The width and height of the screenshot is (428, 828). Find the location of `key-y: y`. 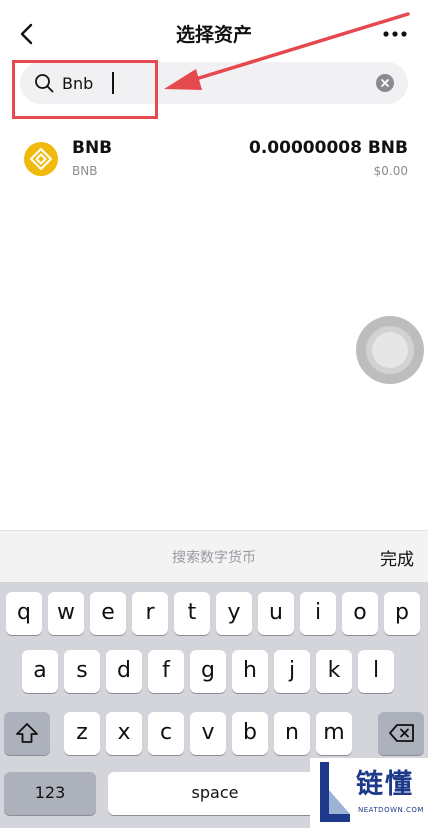

key-y: y is located at coordinates (234, 613).